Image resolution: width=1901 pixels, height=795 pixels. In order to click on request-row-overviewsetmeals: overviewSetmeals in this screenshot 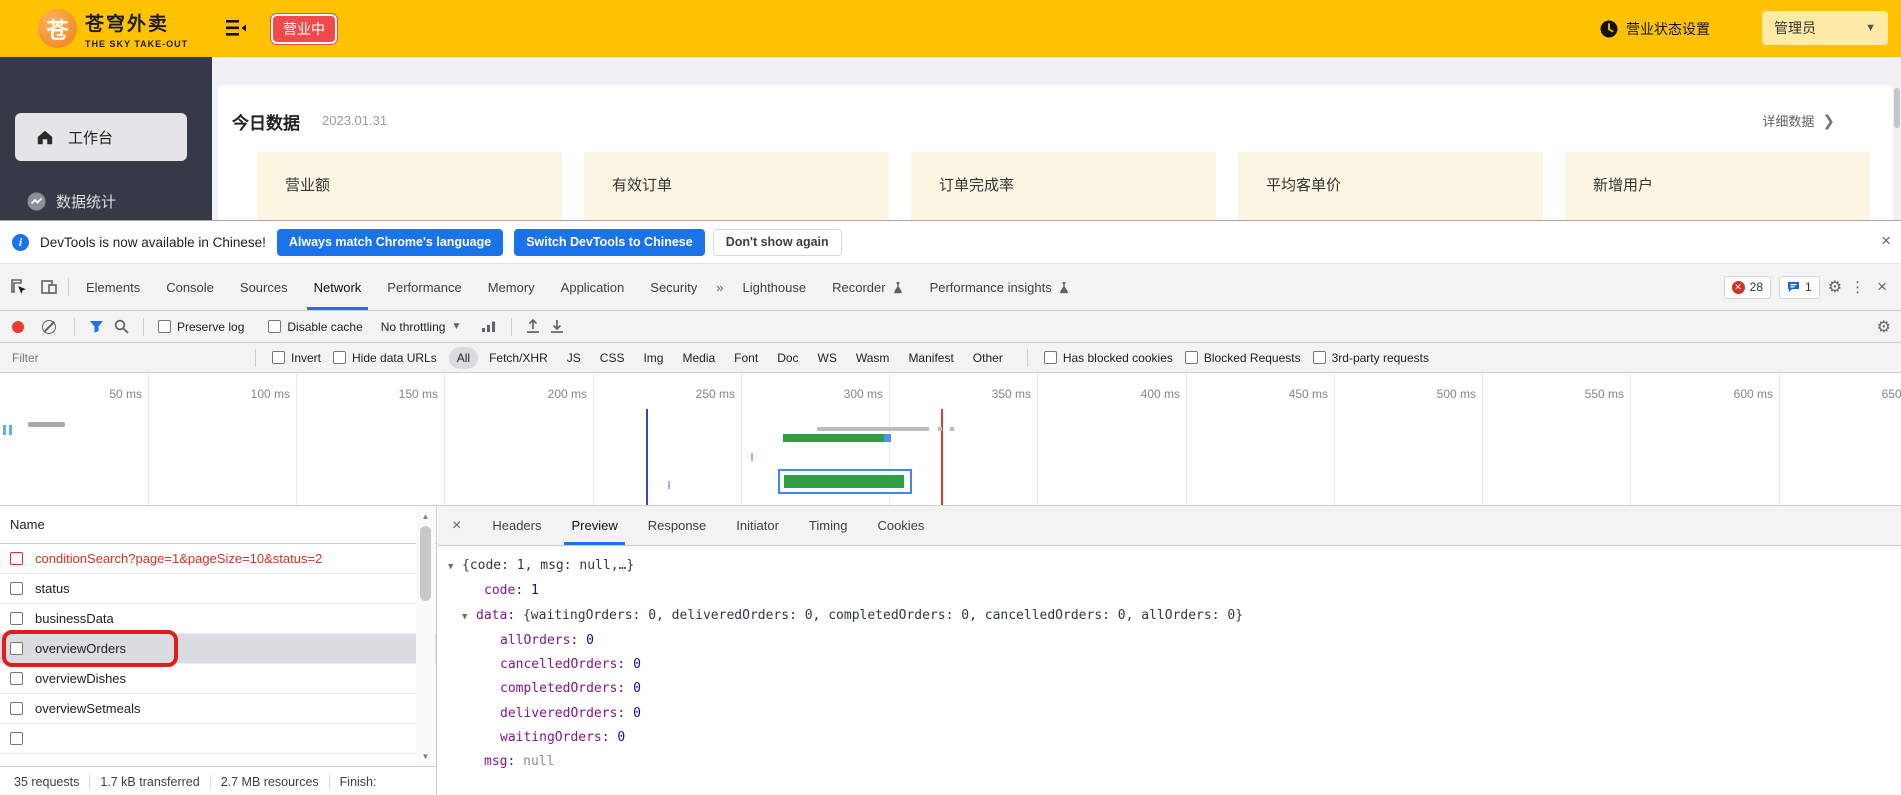, I will do `click(218, 709)`.